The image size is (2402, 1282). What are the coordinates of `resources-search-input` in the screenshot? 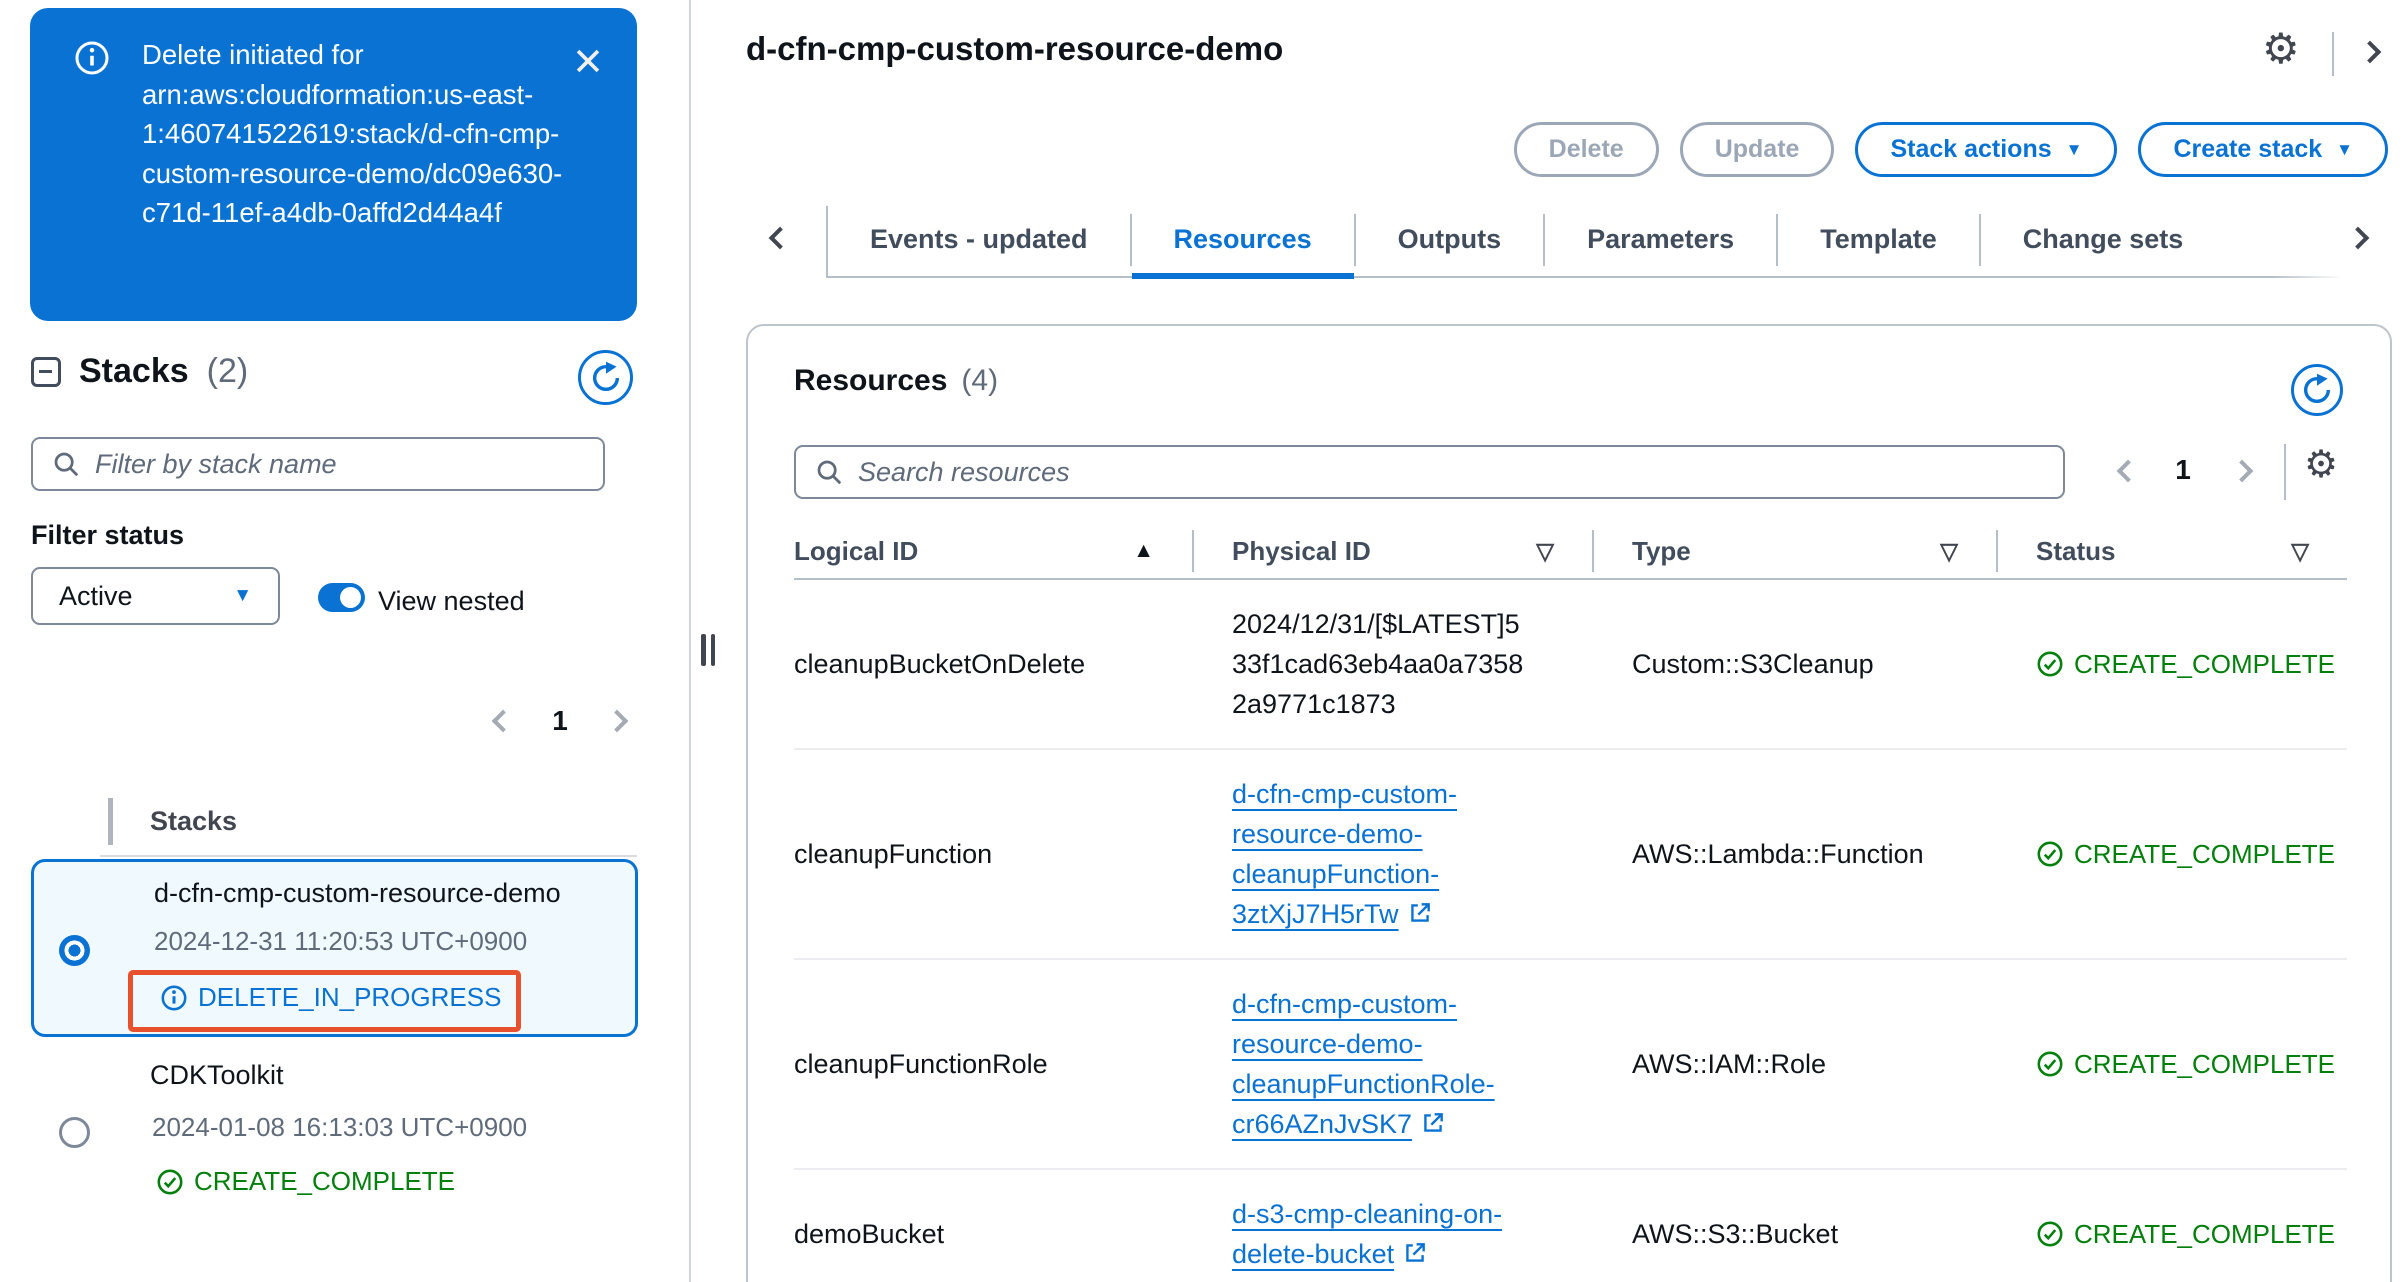 It's located at (1451, 472).